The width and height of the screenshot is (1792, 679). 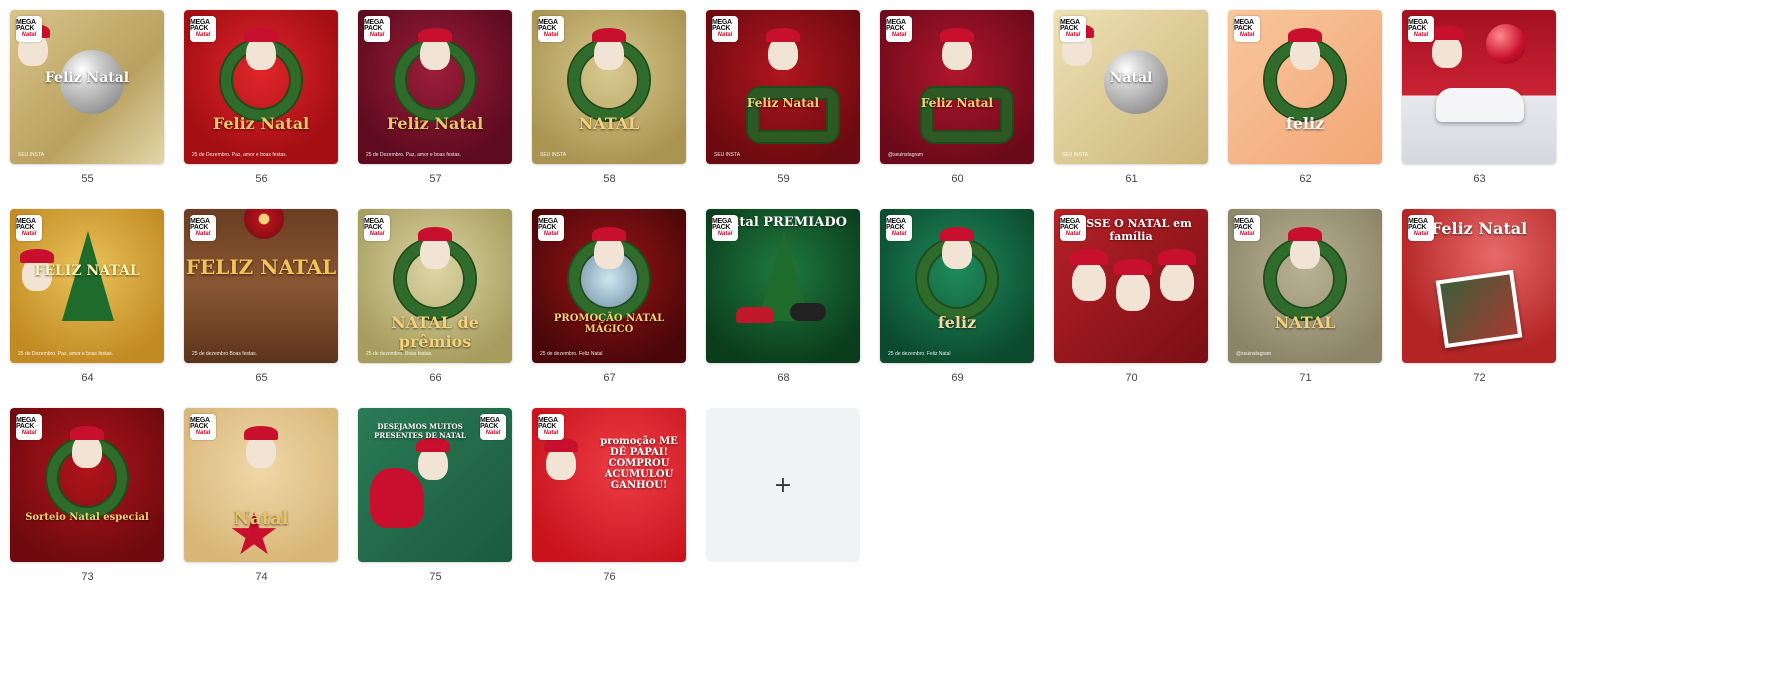 I want to click on tile-number-label: 64, so click(x=87, y=378).